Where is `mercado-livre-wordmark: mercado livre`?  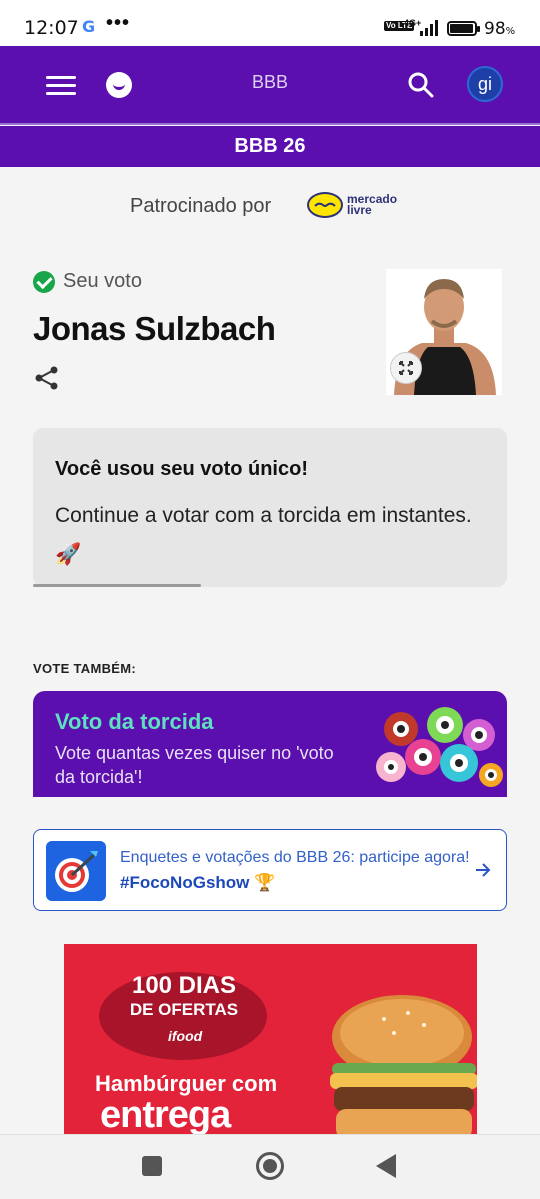
mercado-livre-wordmark: mercado livre is located at coordinates (372, 204).